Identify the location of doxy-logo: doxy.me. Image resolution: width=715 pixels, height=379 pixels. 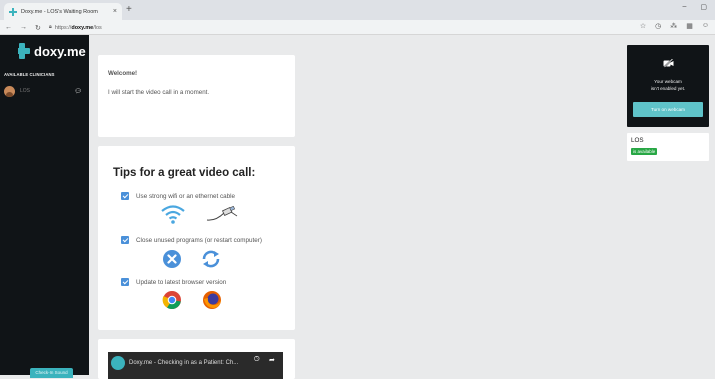
(50, 51).